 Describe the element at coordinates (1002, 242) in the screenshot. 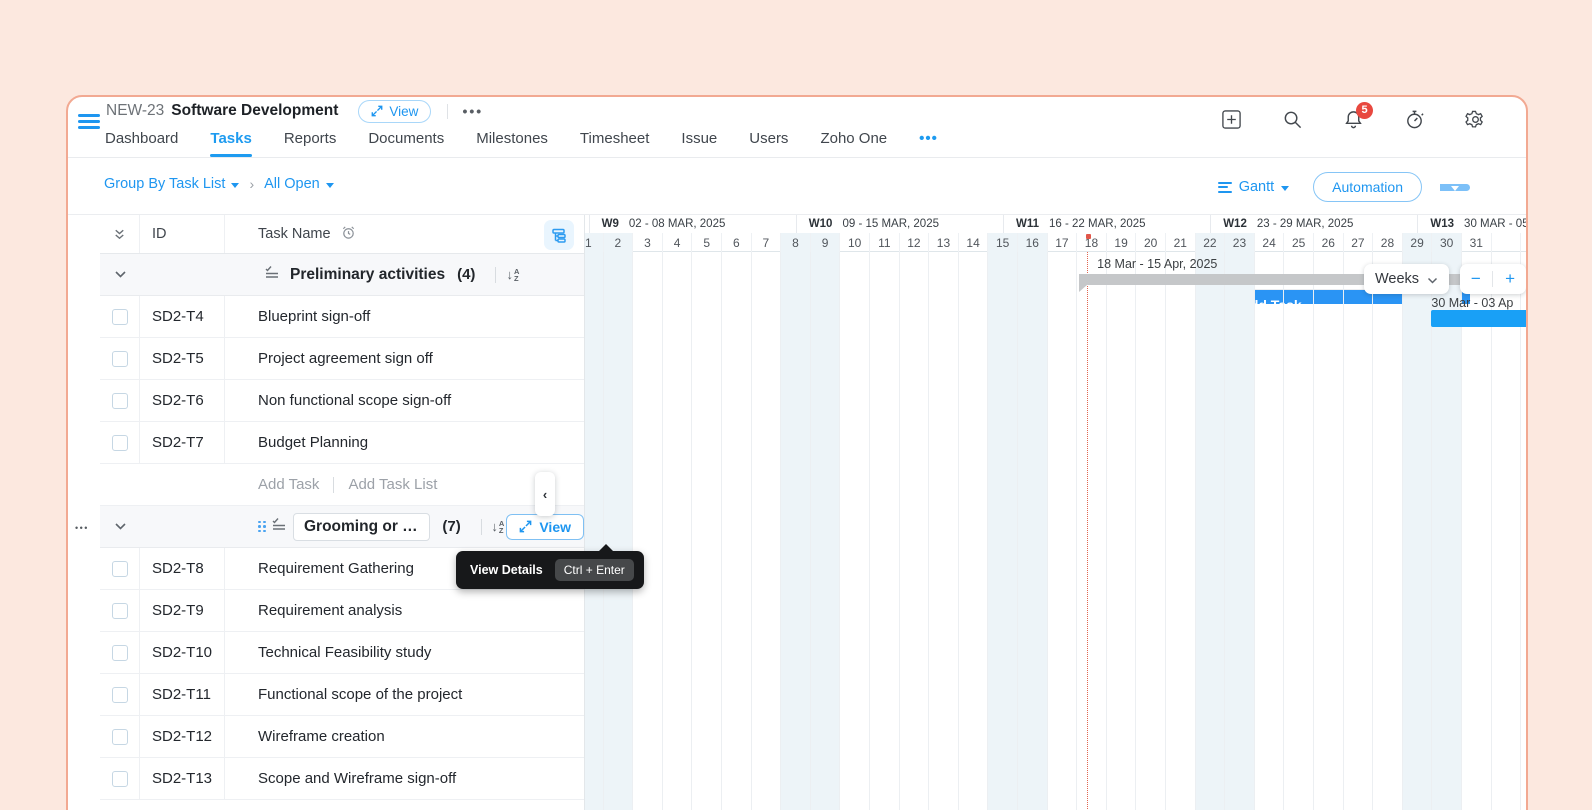

I see `gantt-day-cell: 15` at that location.